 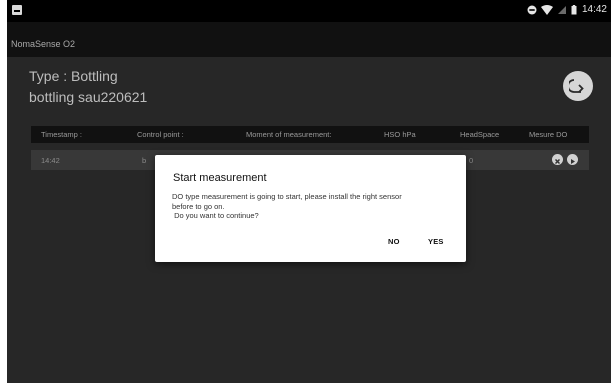 What do you see at coordinates (309, 39) in the screenshot?
I see `app-bar: NomaSense O2` at bounding box center [309, 39].